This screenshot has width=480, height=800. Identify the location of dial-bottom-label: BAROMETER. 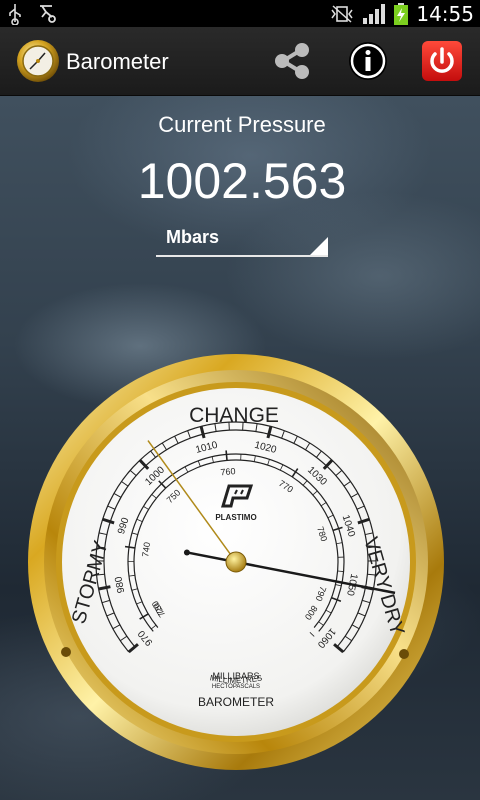
(236, 702).